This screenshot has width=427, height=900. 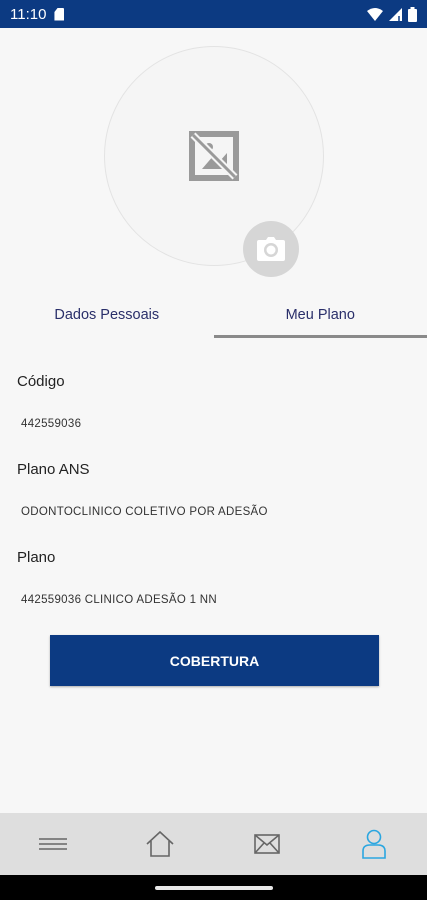 I want to click on nav-messages, so click(x=267, y=844).